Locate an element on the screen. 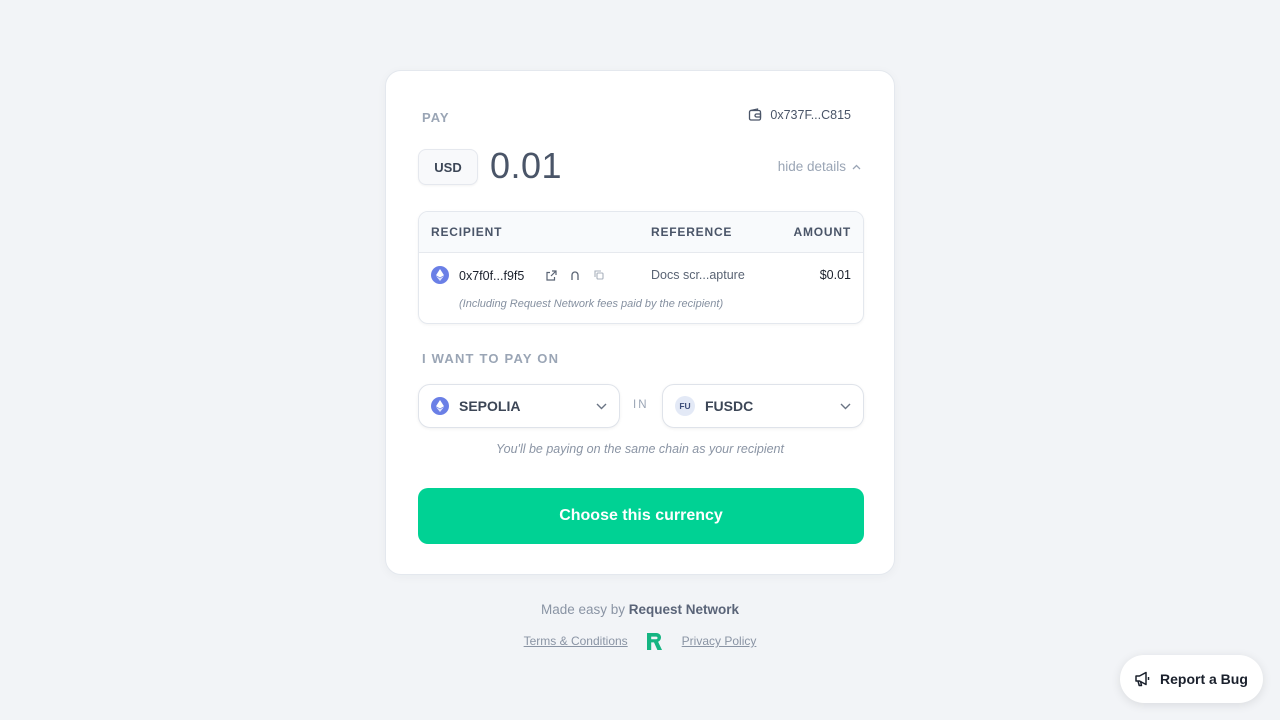 The height and width of the screenshot is (720, 1280). recipient-address: 0x7f0f...f9f5 is located at coordinates (492, 276).